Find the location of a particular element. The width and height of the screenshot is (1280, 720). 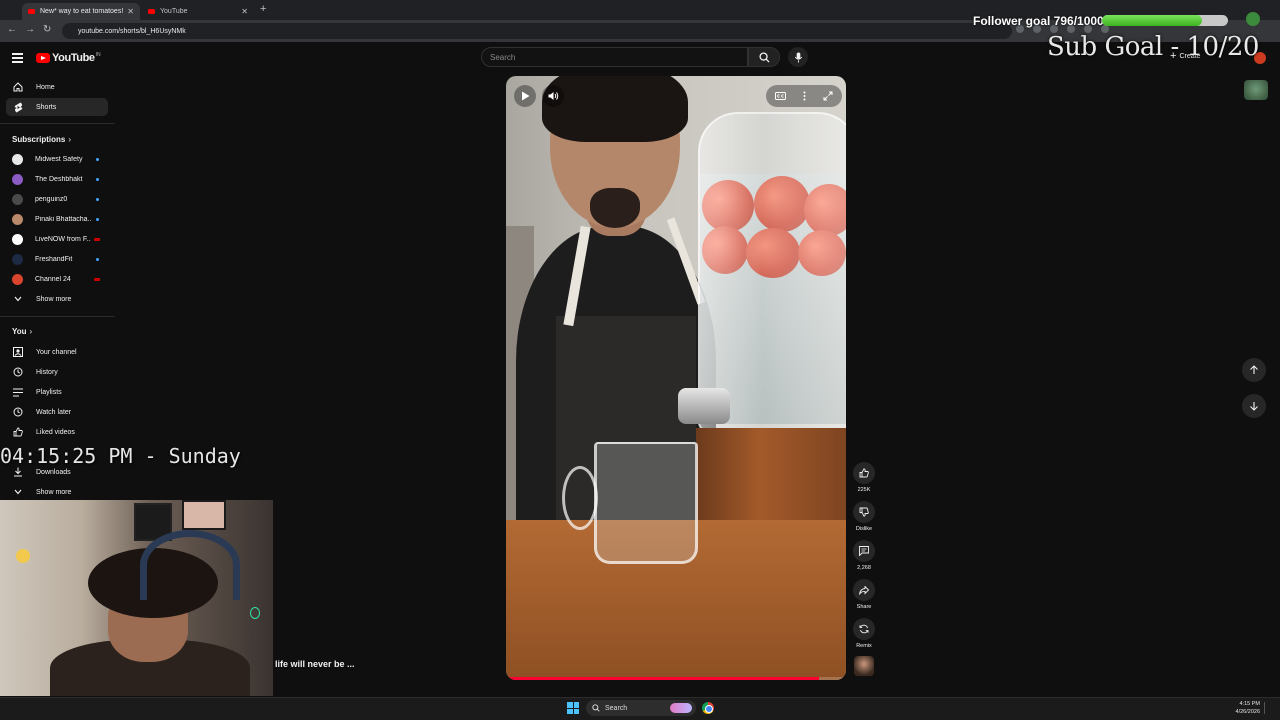

youtube-logo: YouTube IN is located at coordinates (68, 58).